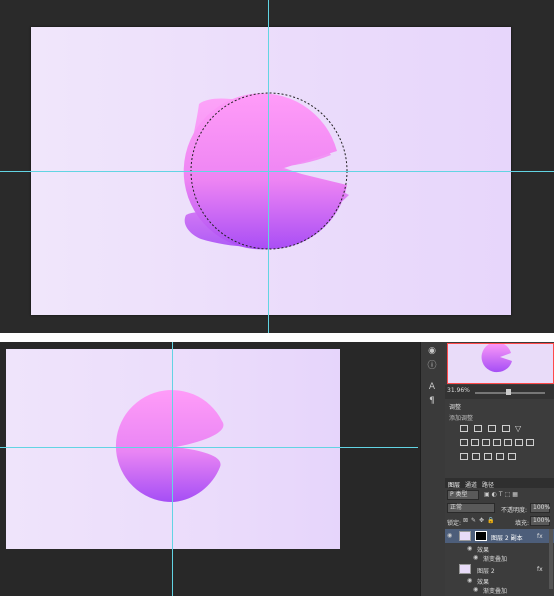  I want to click on opacity-label: 不透明度:, so click(514, 510).